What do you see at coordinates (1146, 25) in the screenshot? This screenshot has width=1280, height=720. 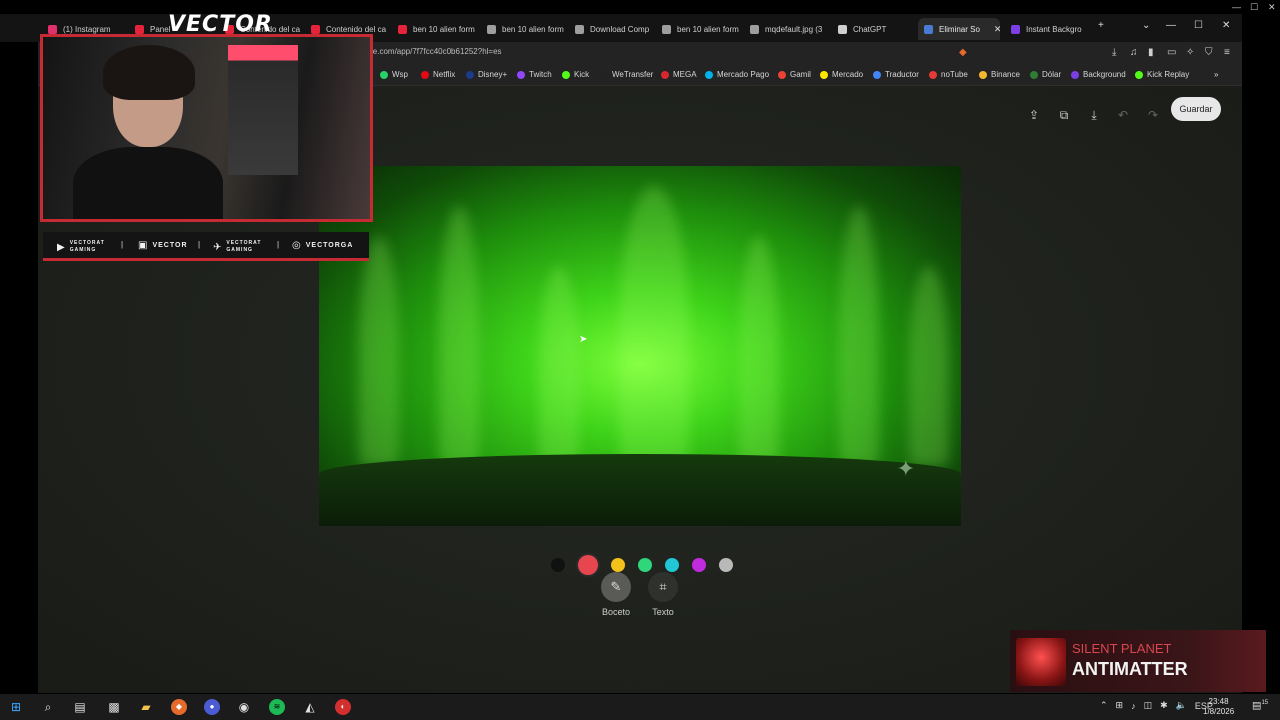 I see `chevron-down-icon: ⌄` at bounding box center [1146, 25].